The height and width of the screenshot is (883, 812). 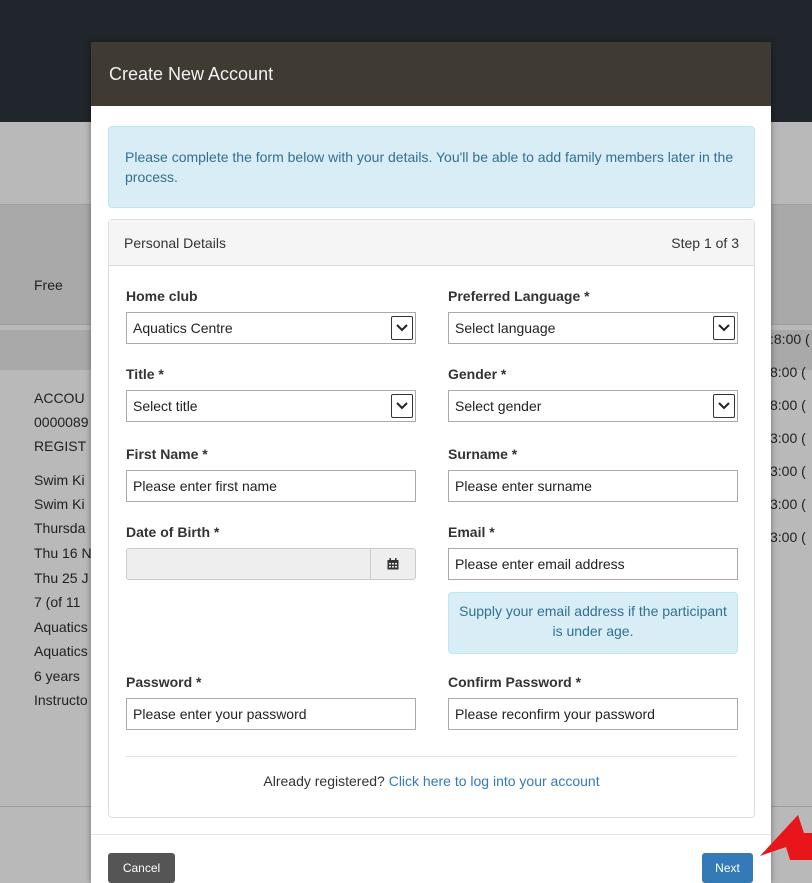 What do you see at coordinates (59, 398) in the screenshot?
I see `background-text: ACCOU` at bounding box center [59, 398].